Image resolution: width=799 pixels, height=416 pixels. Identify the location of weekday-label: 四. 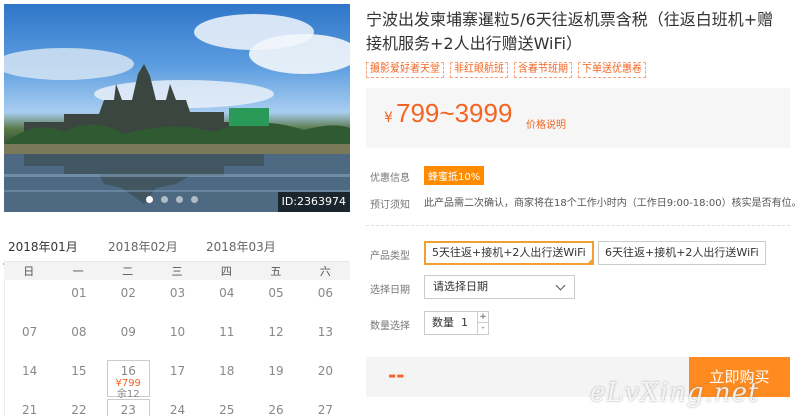
(226, 271).